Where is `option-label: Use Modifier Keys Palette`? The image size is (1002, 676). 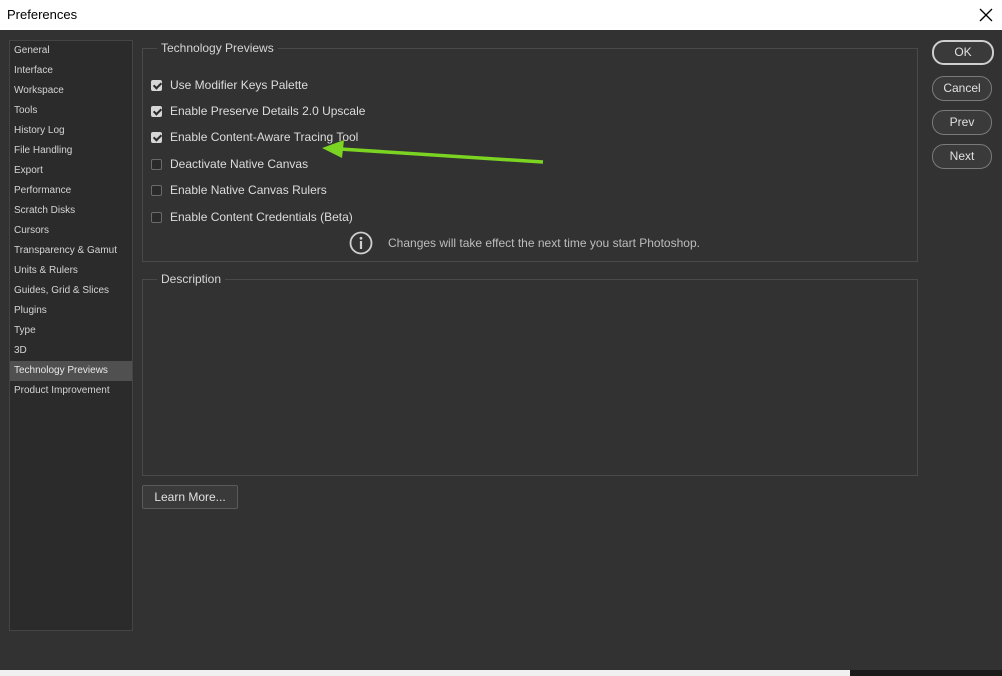 option-label: Use Modifier Keys Palette is located at coordinates (239, 85).